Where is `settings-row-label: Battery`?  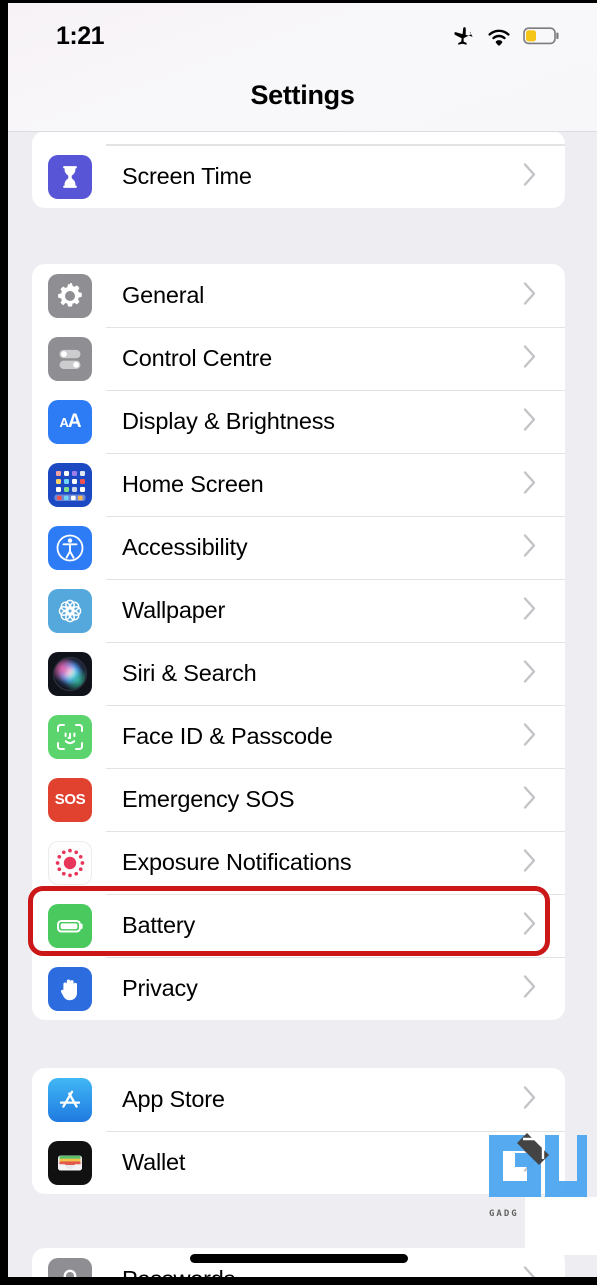
settings-row-label: Battery is located at coordinates (159, 925).